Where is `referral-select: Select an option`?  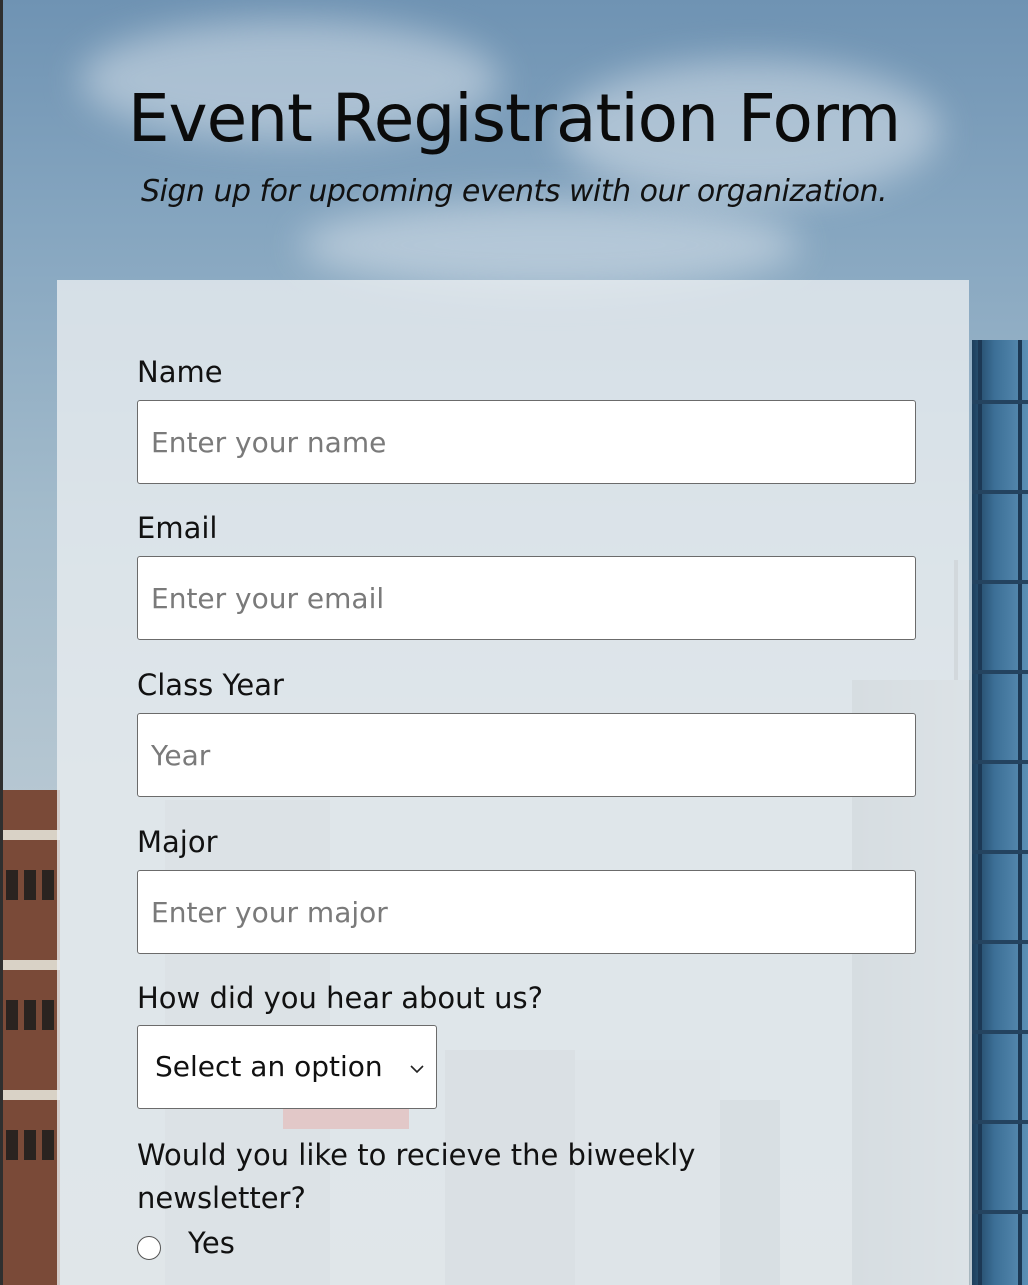
referral-select: Select an option is located at coordinates (287, 1067).